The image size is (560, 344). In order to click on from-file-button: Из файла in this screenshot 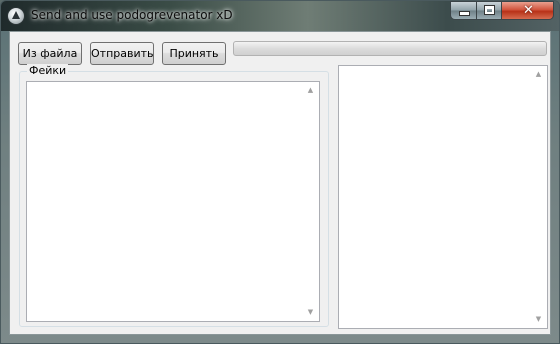, I will do `click(50, 53)`.